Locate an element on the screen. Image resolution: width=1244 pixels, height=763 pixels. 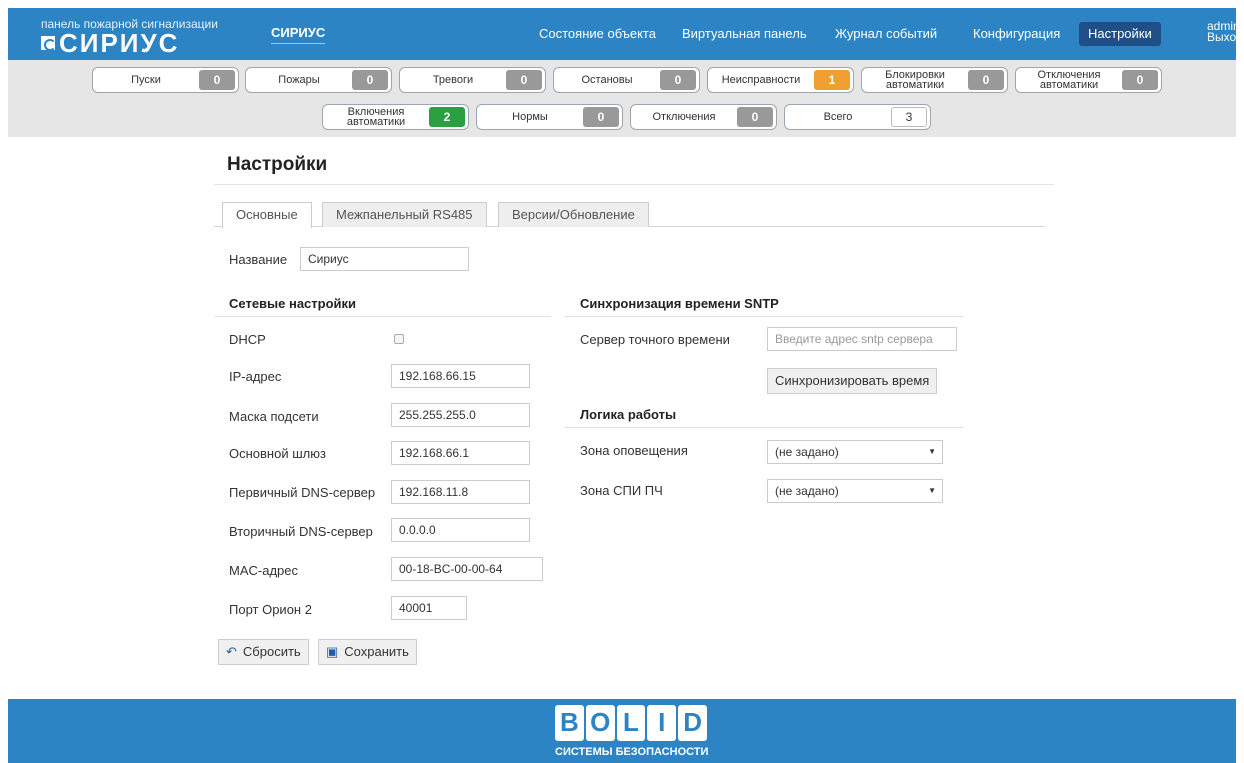
counter-label: Остановы is located at coordinates (607, 80).